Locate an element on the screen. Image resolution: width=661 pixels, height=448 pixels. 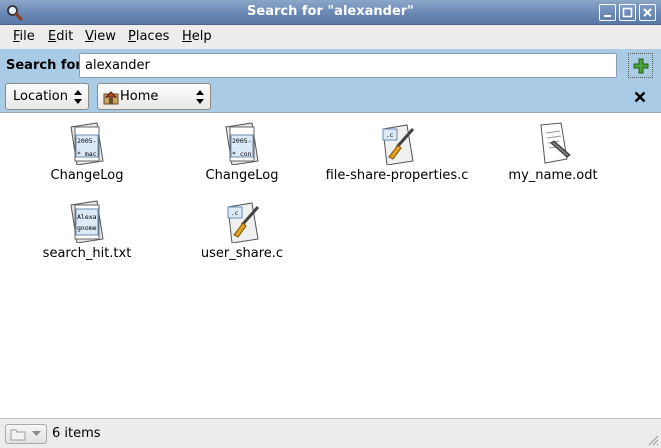
text-file-icon: 2005- * mac is located at coordinates (87, 143).